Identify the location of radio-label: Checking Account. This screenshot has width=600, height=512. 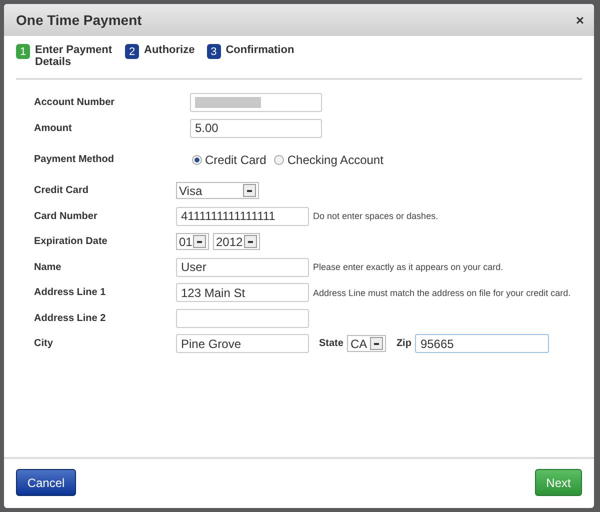
(335, 159).